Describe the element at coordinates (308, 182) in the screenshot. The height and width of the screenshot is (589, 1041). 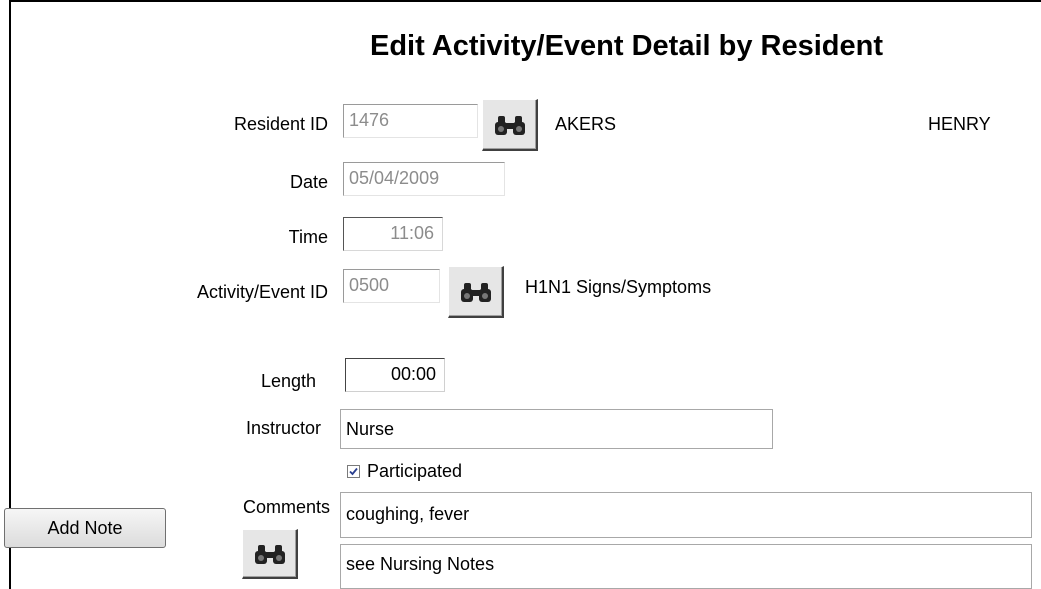
I see `date-label: Date` at that location.